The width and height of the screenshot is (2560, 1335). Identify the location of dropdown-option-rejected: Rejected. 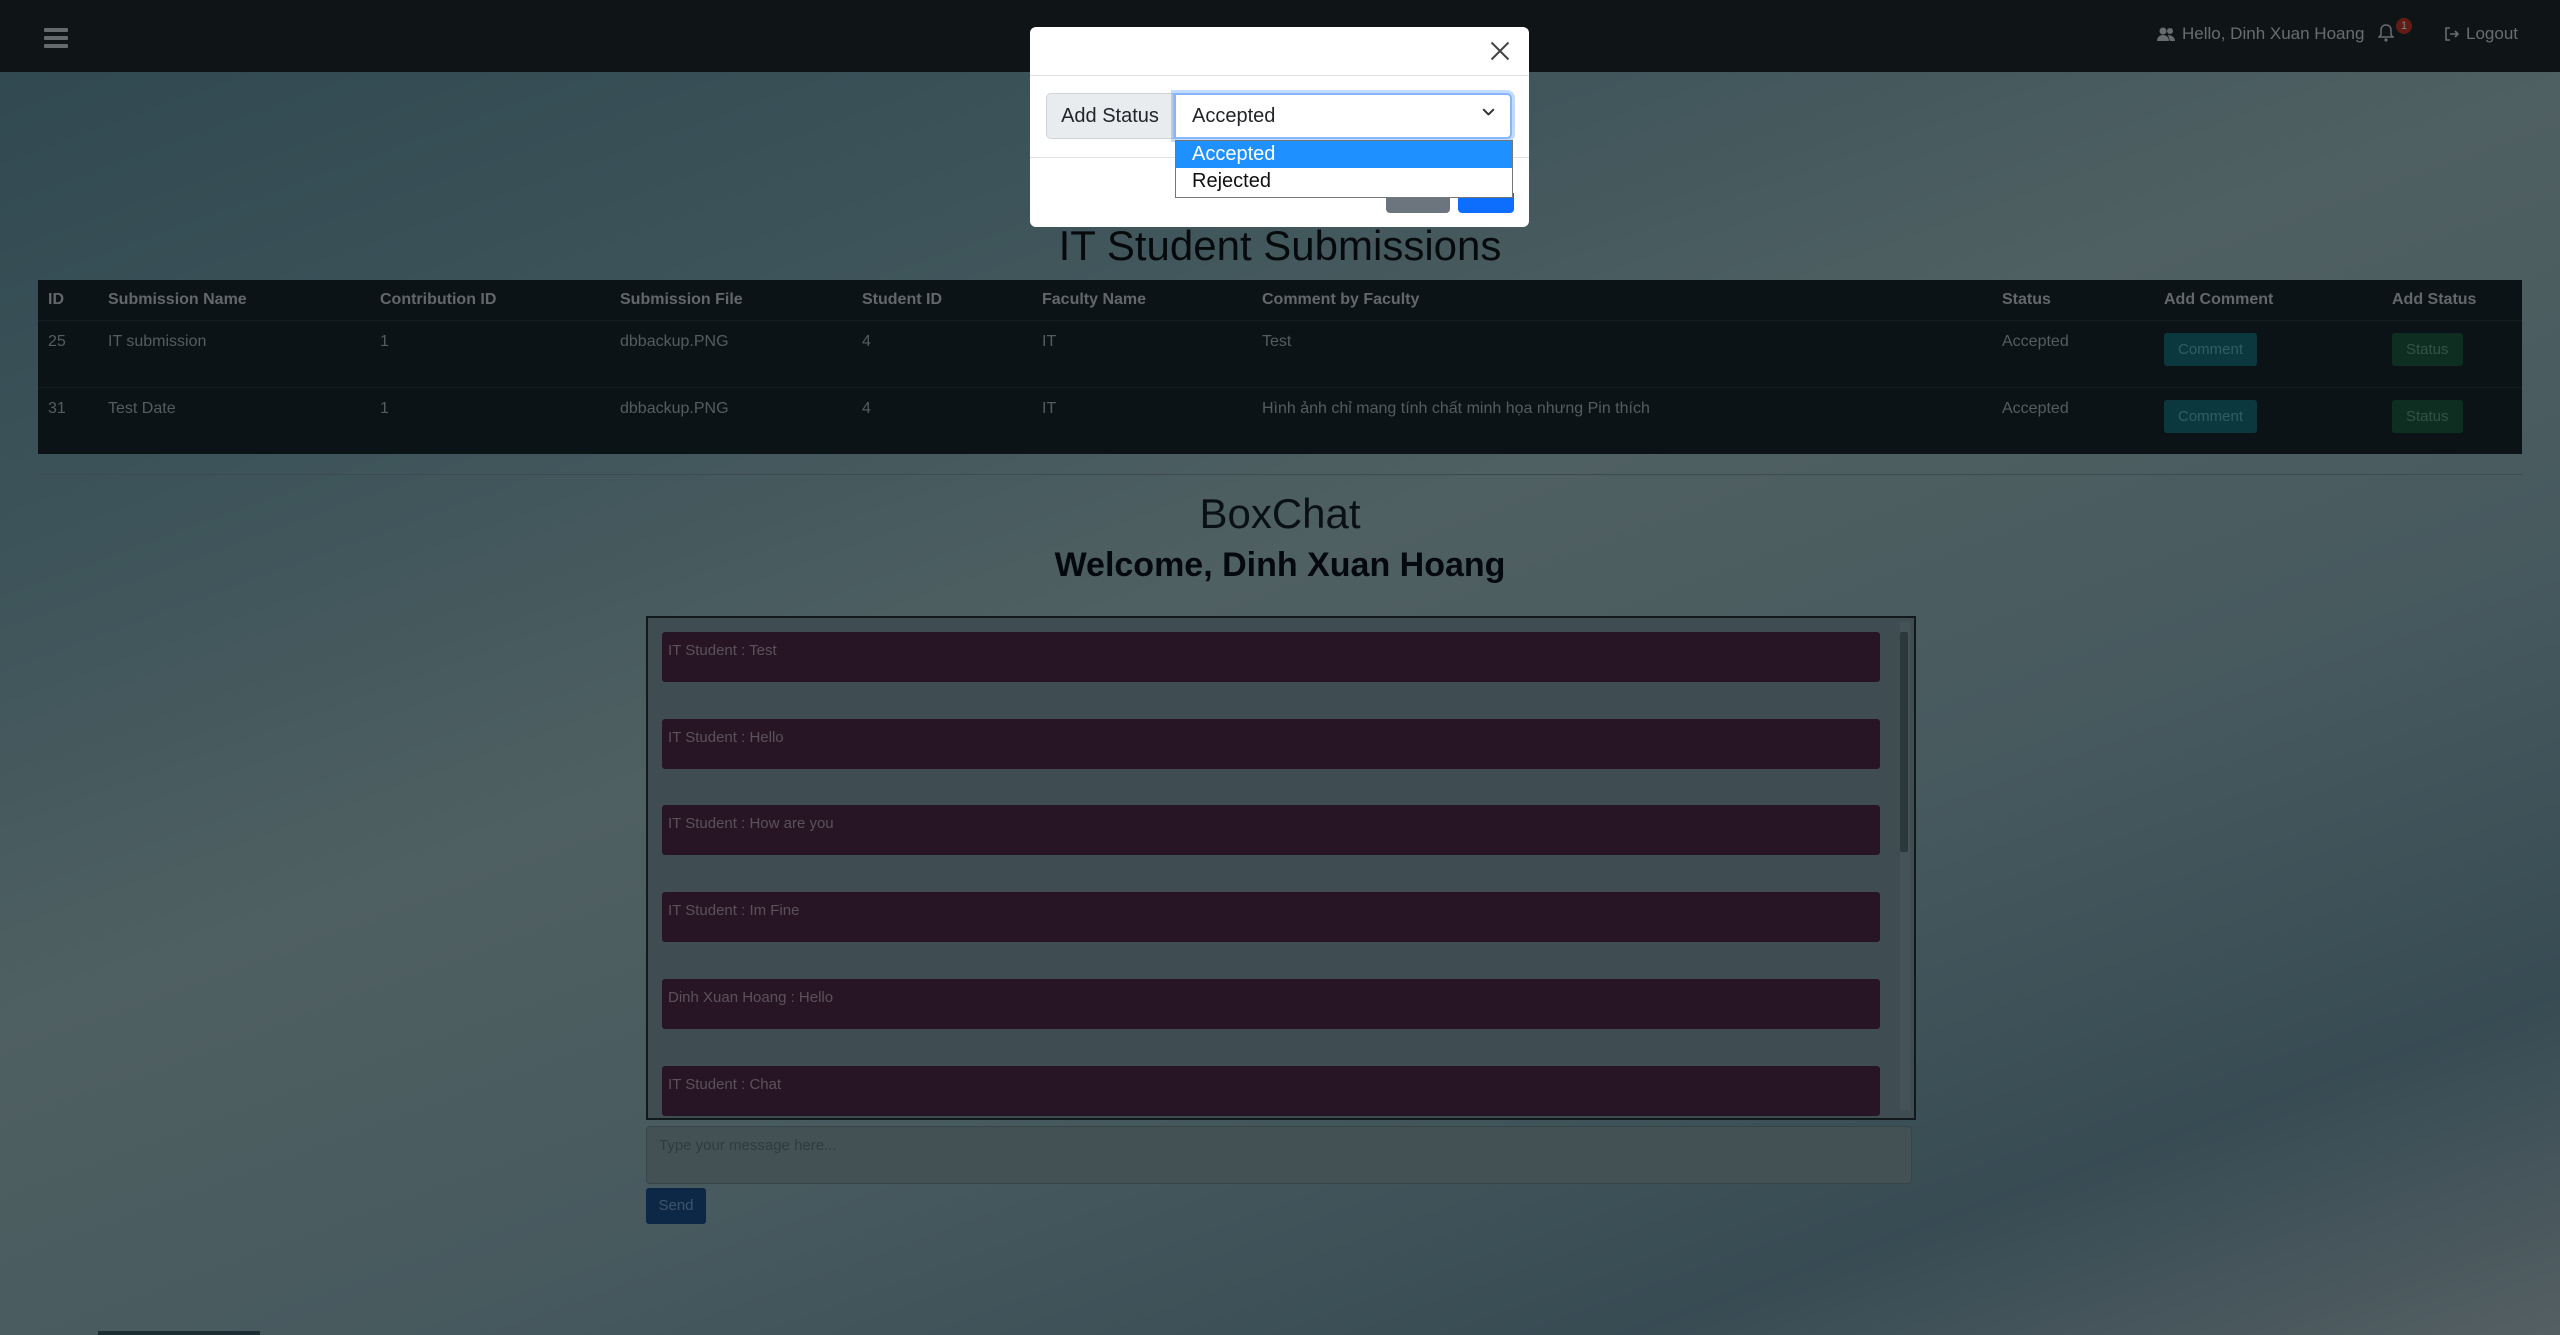
(1344, 181).